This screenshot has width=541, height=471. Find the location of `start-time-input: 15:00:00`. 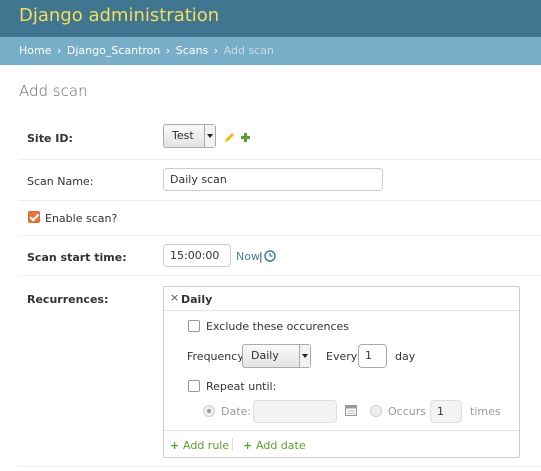

start-time-input: 15:00:00 is located at coordinates (197, 255).